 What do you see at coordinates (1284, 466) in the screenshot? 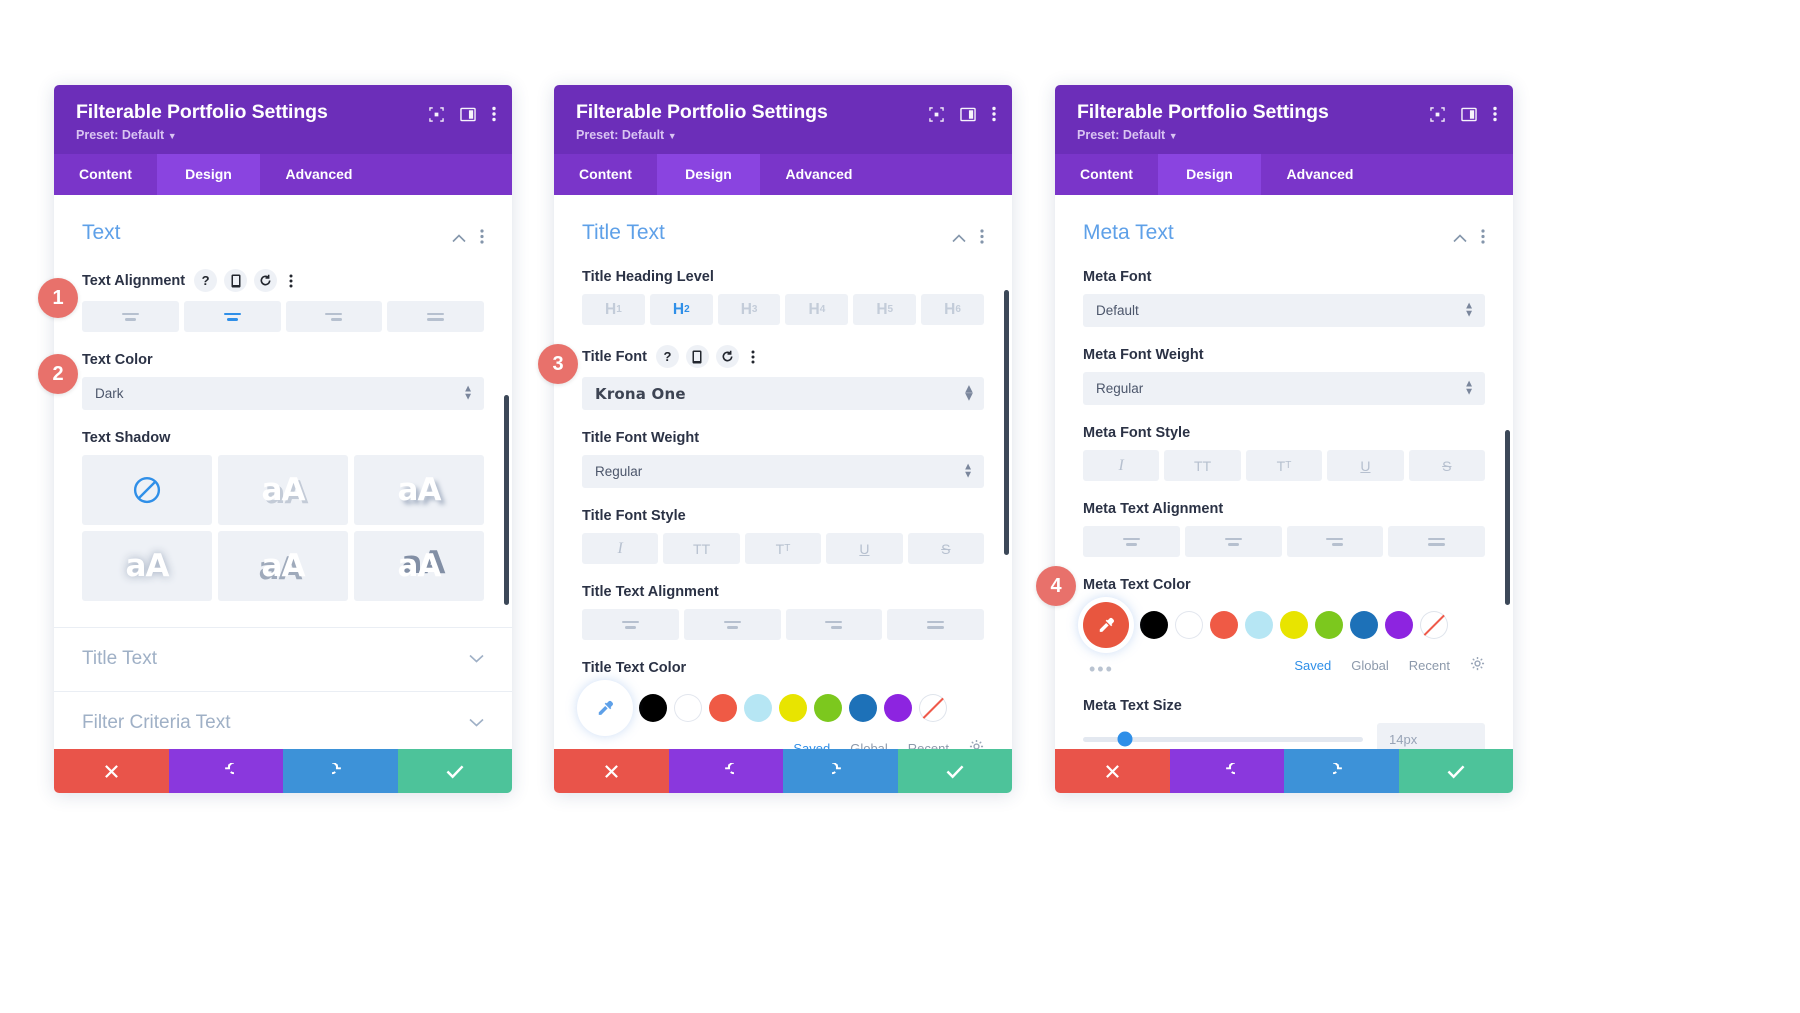
I see `font-style-smallcaps-button: TT` at bounding box center [1284, 466].